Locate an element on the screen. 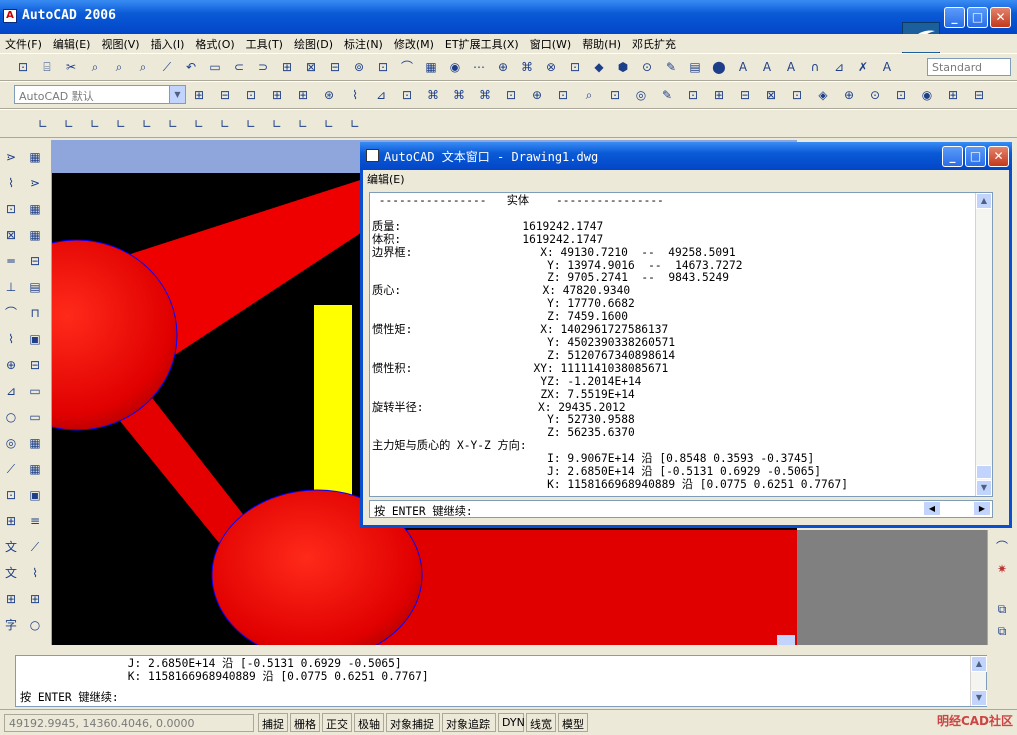  menu-express-tools: ET扩展工具(X) is located at coordinates (482, 43).